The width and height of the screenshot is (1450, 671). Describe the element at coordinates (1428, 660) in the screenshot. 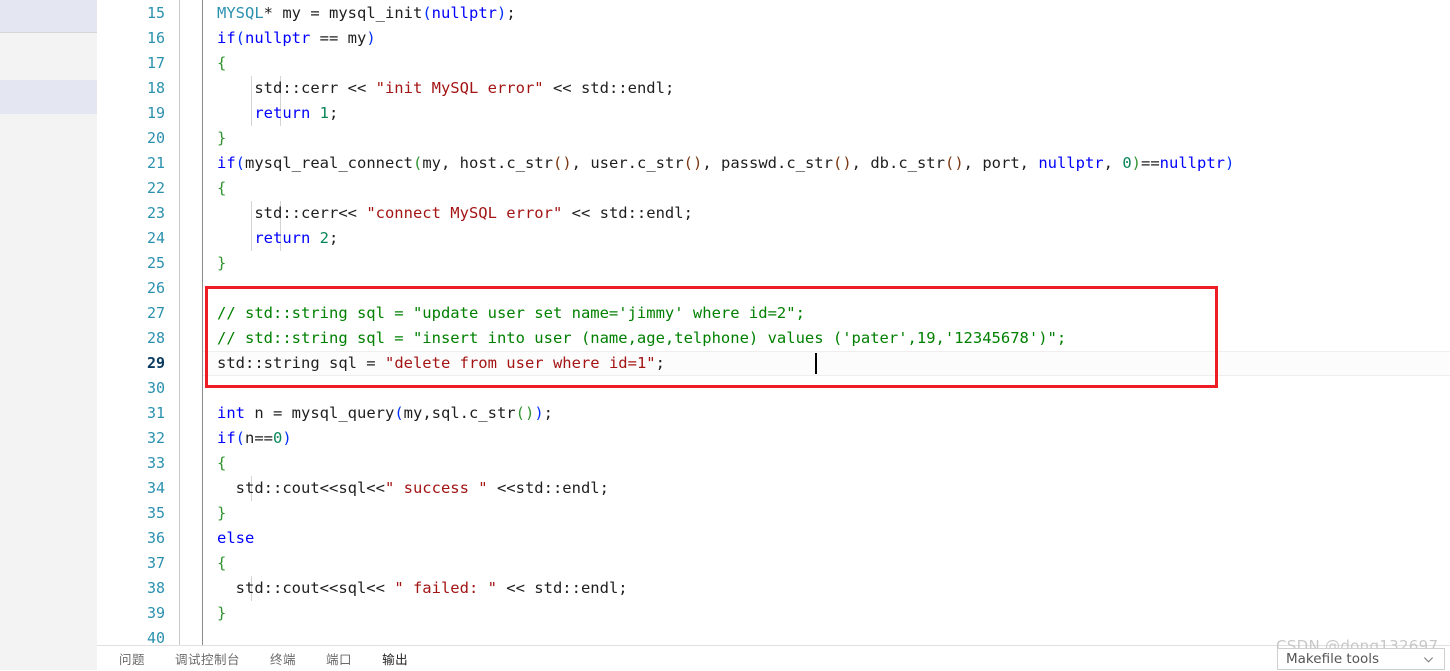

I see `chevron-down-icon` at that location.